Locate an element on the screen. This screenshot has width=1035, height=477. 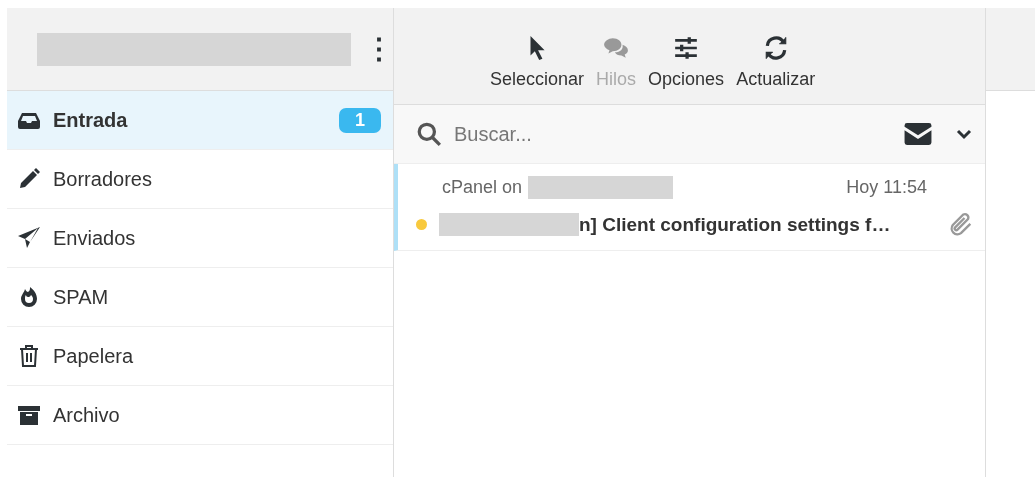
search-icon is located at coordinates (429, 134).